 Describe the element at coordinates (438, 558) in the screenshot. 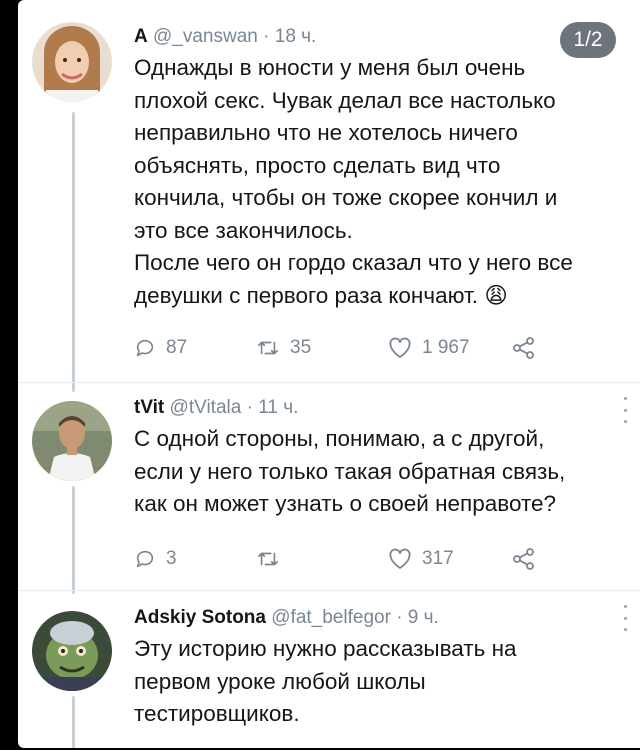

I see `like-count: 317` at that location.